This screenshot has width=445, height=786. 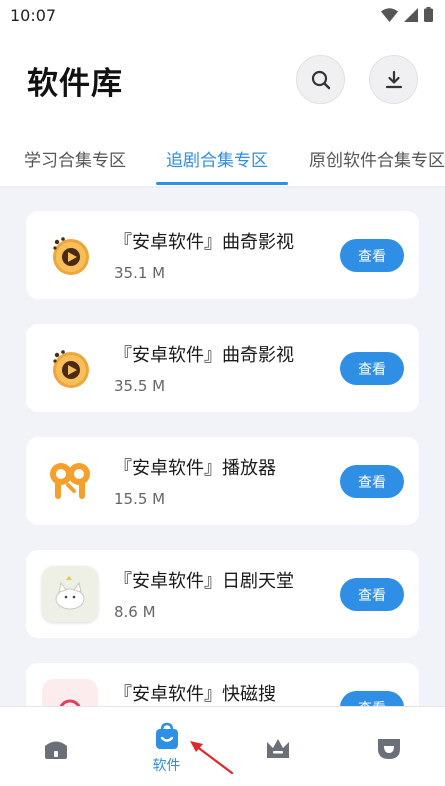 What do you see at coordinates (212, 758) in the screenshot?
I see `annotation-arrow-icon` at bounding box center [212, 758].